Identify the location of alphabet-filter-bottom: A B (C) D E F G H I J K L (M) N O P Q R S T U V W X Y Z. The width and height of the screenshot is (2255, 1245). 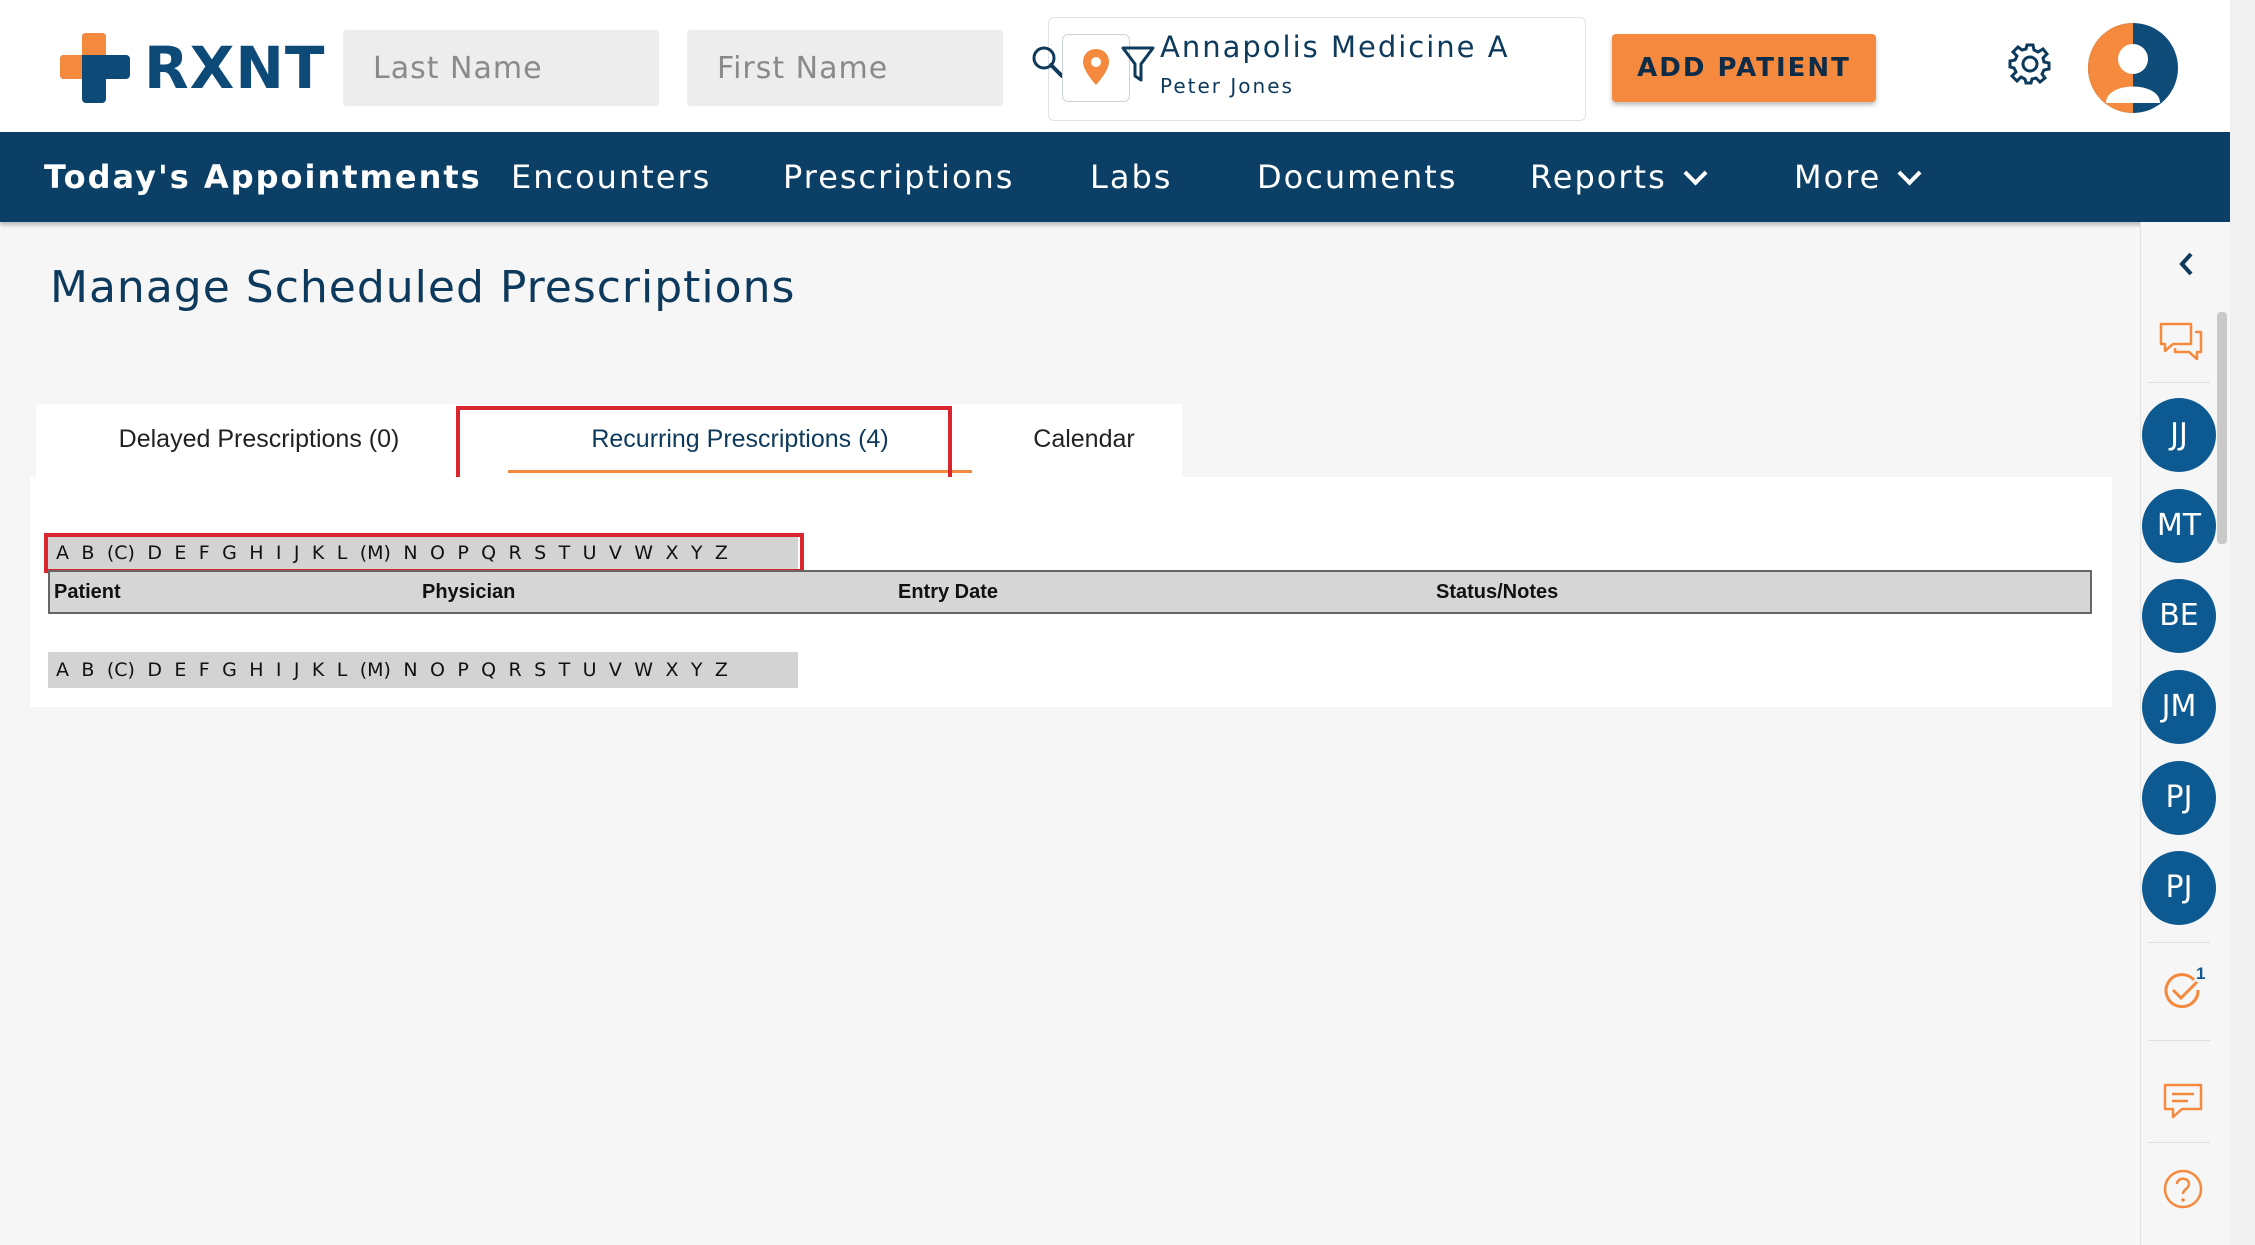
(423, 670).